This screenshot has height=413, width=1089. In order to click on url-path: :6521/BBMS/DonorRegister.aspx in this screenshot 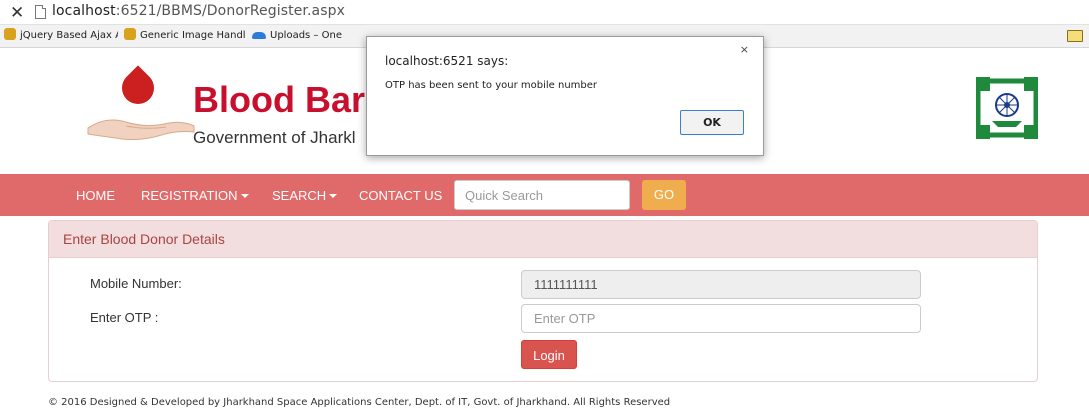, I will do `click(230, 11)`.